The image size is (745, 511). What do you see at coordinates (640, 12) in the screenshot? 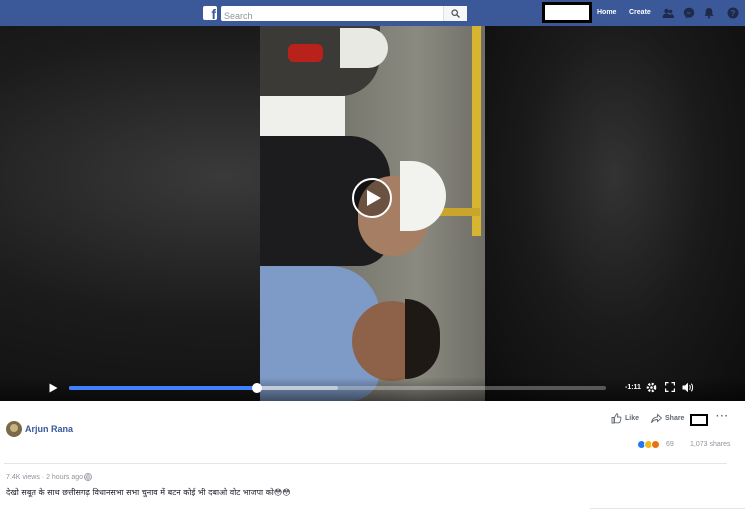
I see `create-link: Create` at bounding box center [640, 12].